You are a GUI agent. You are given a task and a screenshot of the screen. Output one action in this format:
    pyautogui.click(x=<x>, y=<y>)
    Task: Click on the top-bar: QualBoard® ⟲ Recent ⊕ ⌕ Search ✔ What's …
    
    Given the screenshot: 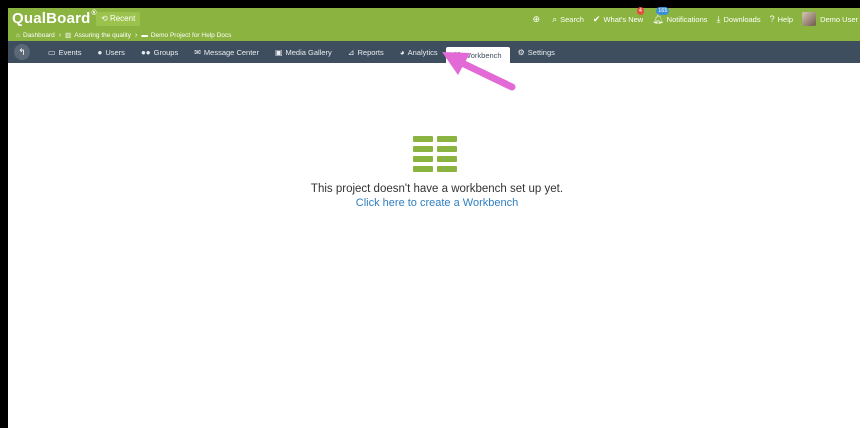 What is the action you would take?
    pyautogui.click(x=434, y=18)
    